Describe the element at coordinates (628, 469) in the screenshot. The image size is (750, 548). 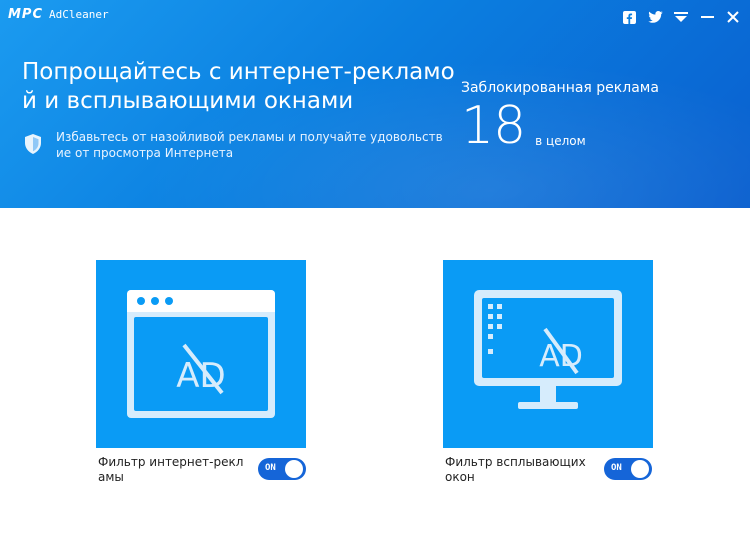
I see `popup-filter-toggle: ON` at that location.